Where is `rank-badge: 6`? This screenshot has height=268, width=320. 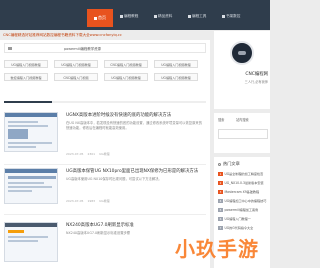 rank-badge: 6 is located at coordinates (220, 218).